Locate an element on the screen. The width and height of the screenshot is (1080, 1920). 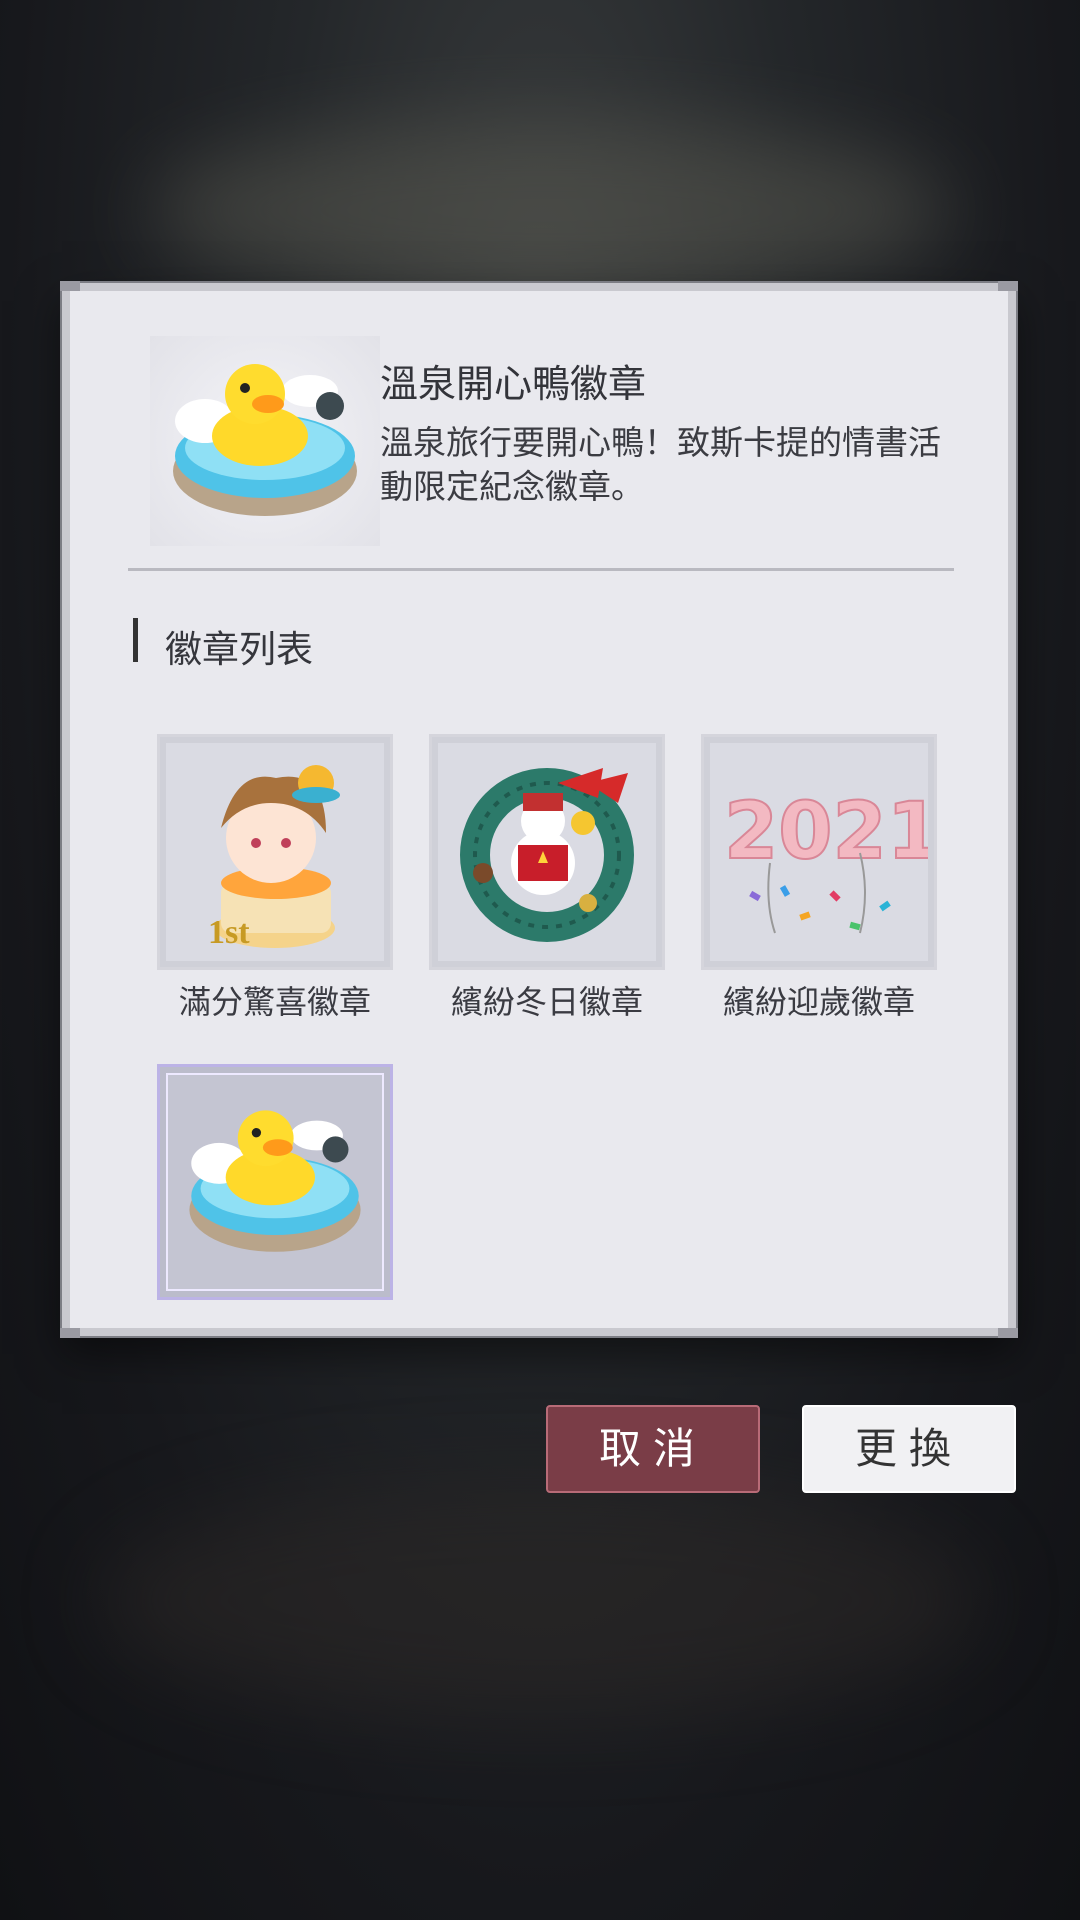
selected-badge-preview is located at coordinates (265, 441).